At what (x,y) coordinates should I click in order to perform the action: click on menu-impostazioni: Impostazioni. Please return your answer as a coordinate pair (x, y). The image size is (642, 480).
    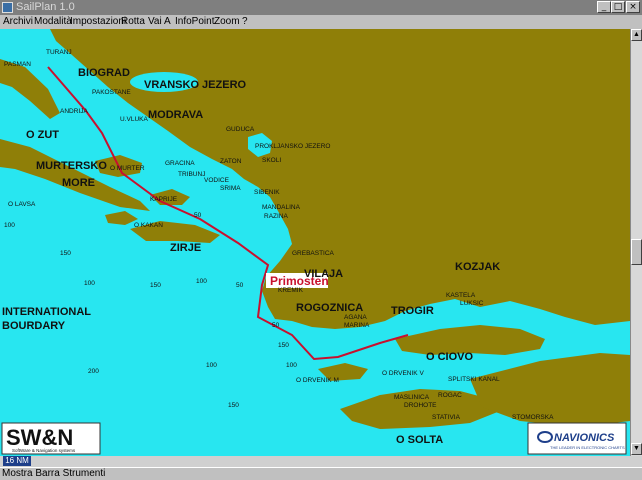
    Looking at the image, I should click on (98, 21).